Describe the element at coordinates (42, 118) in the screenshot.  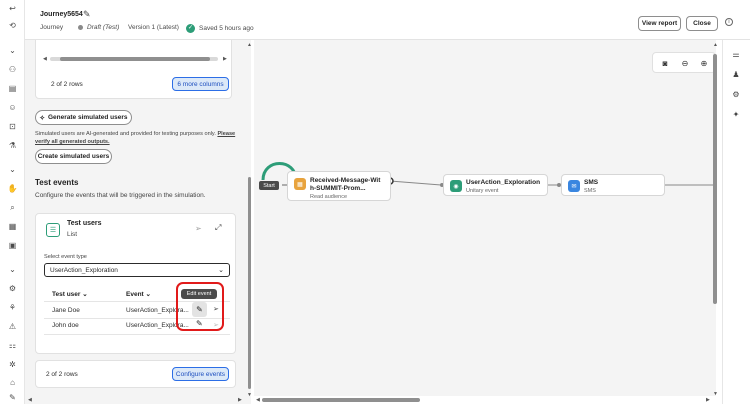
I see `sparkle-icon: ✧` at that location.